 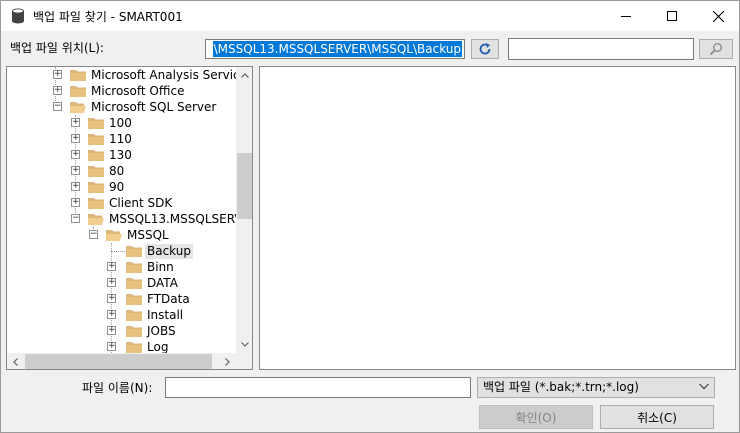 I want to click on maximize-icon, so click(x=672, y=16).